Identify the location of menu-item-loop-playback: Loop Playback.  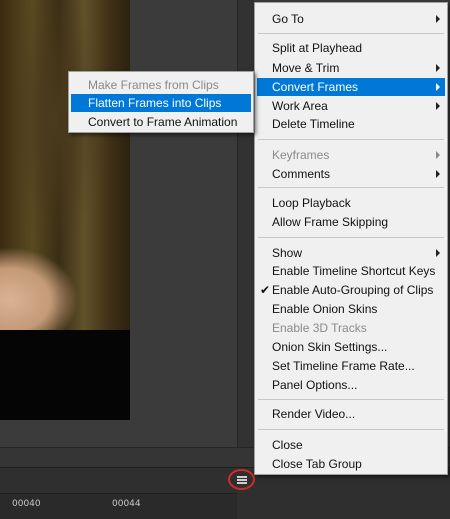
(351, 203).